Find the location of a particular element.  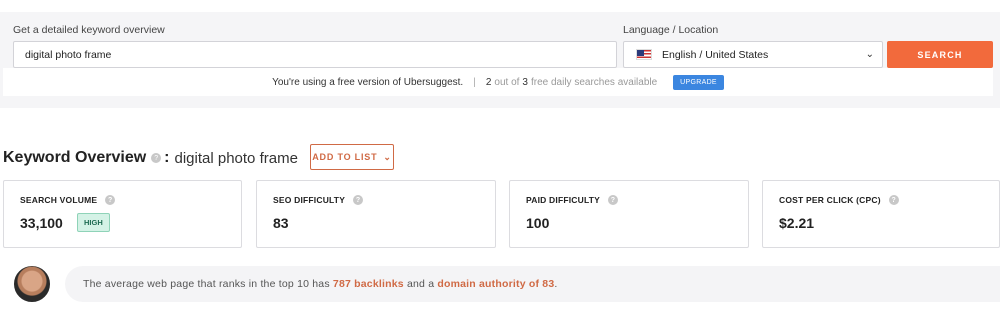

page-title: Keyword Overview is located at coordinates (75, 157).